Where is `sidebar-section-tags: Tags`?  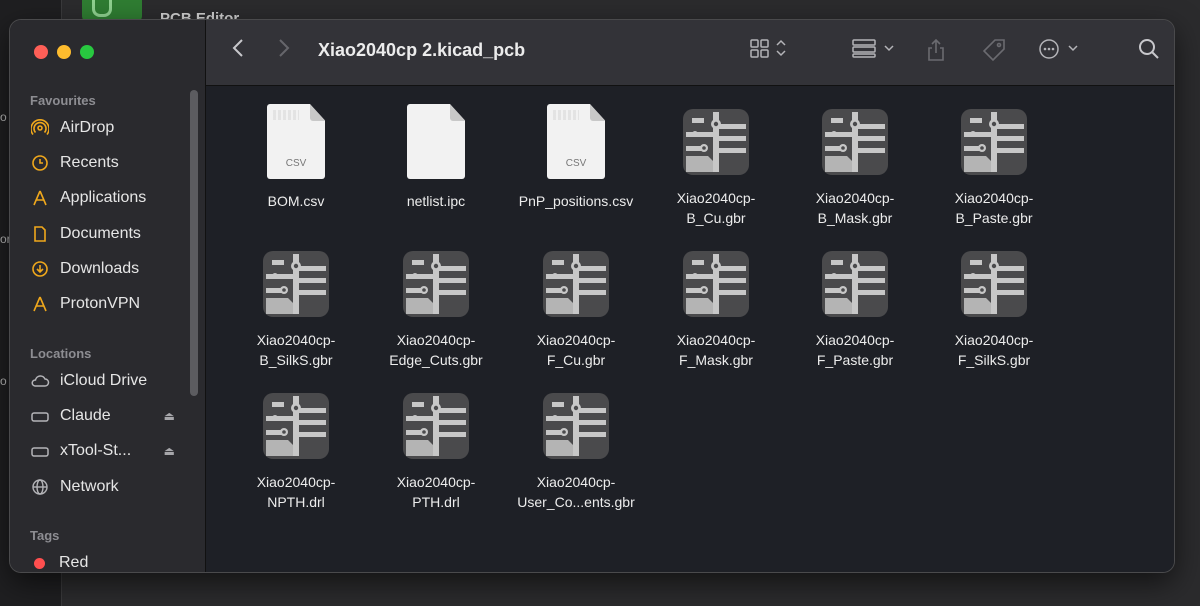
sidebar-section-tags: Tags is located at coordinates (45, 535).